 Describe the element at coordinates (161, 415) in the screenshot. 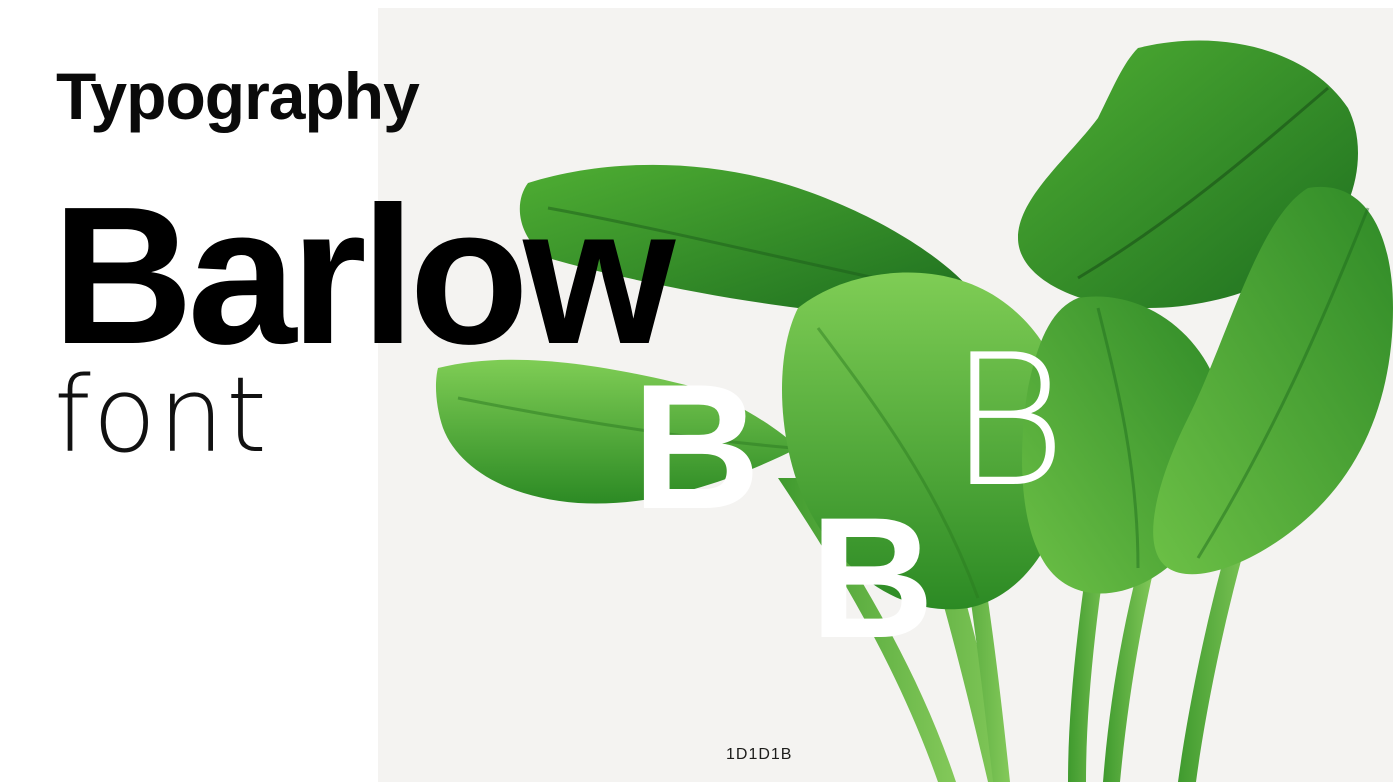

I see `font-subtitle: font` at that location.